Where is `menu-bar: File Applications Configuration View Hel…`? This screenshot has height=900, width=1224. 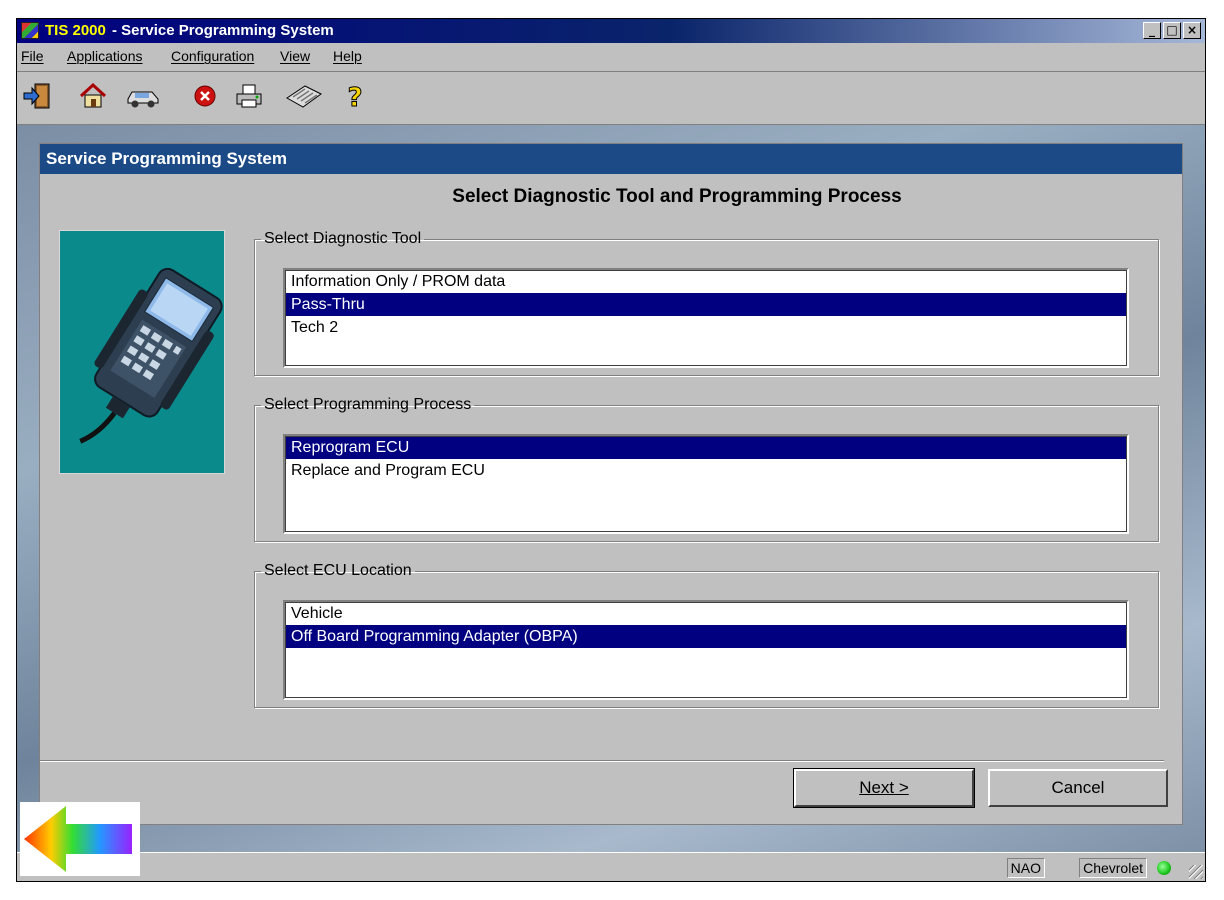 menu-bar: File Applications Configuration View Hel… is located at coordinates (611, 56).